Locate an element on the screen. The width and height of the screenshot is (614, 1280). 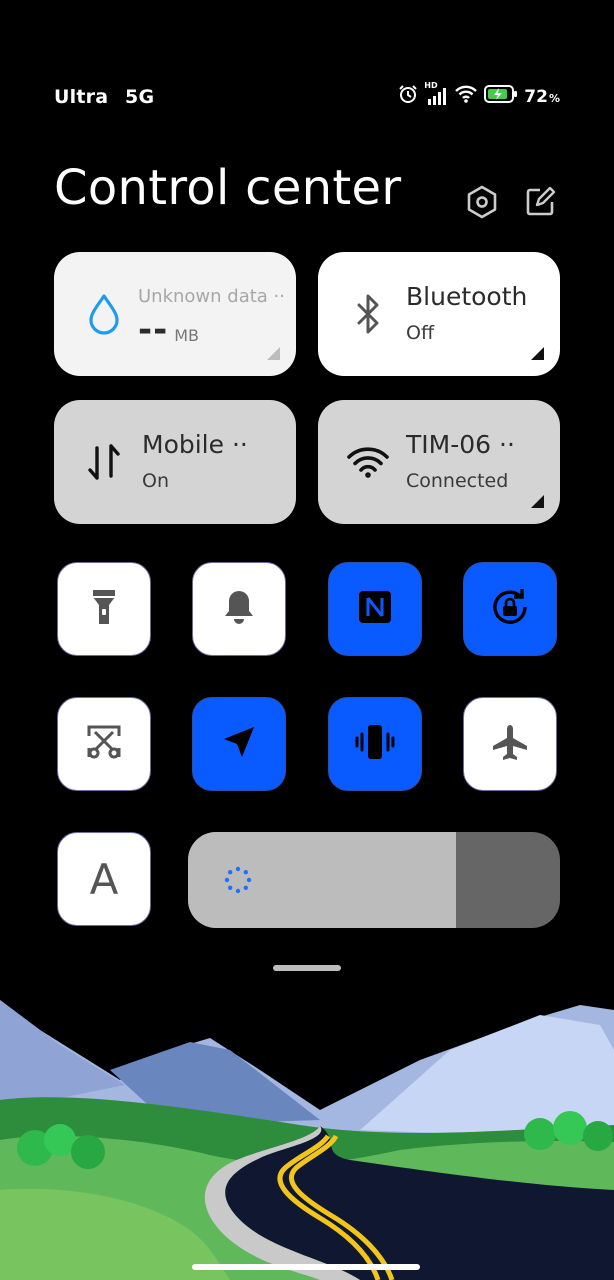
bluetooth-icon is located at coordinates (368, 314).